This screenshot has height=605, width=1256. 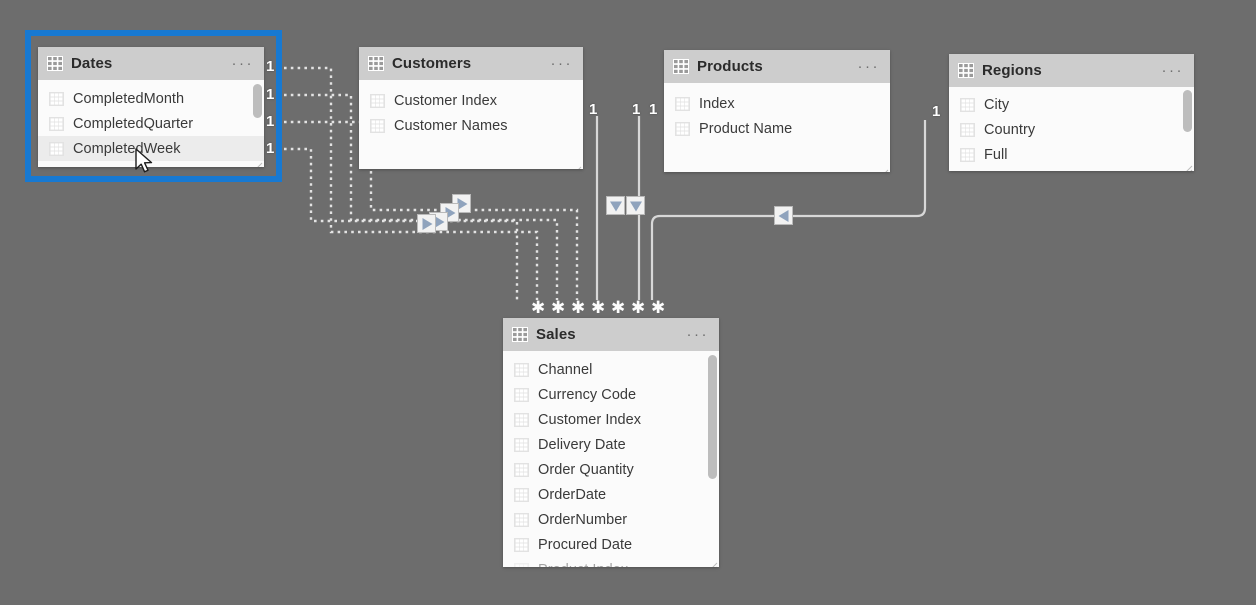 I want to click on field-row: Country, so click(x=1071, y=129).